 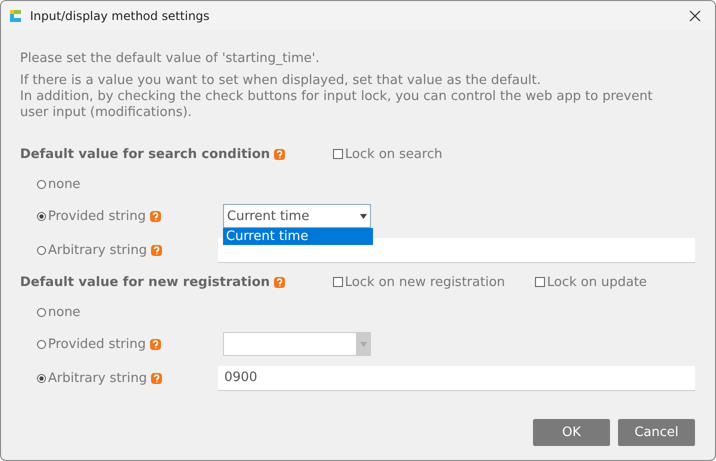 What do you see at coordinates (337, 97) in the screenshot?
I see `instruction-text: If there is a value you want to set when displayed, set that value as the default. In addition, by checking the check buttons for input lock, you can control the web app to prevent user input (modifications).` at bounding box center [337, 97].